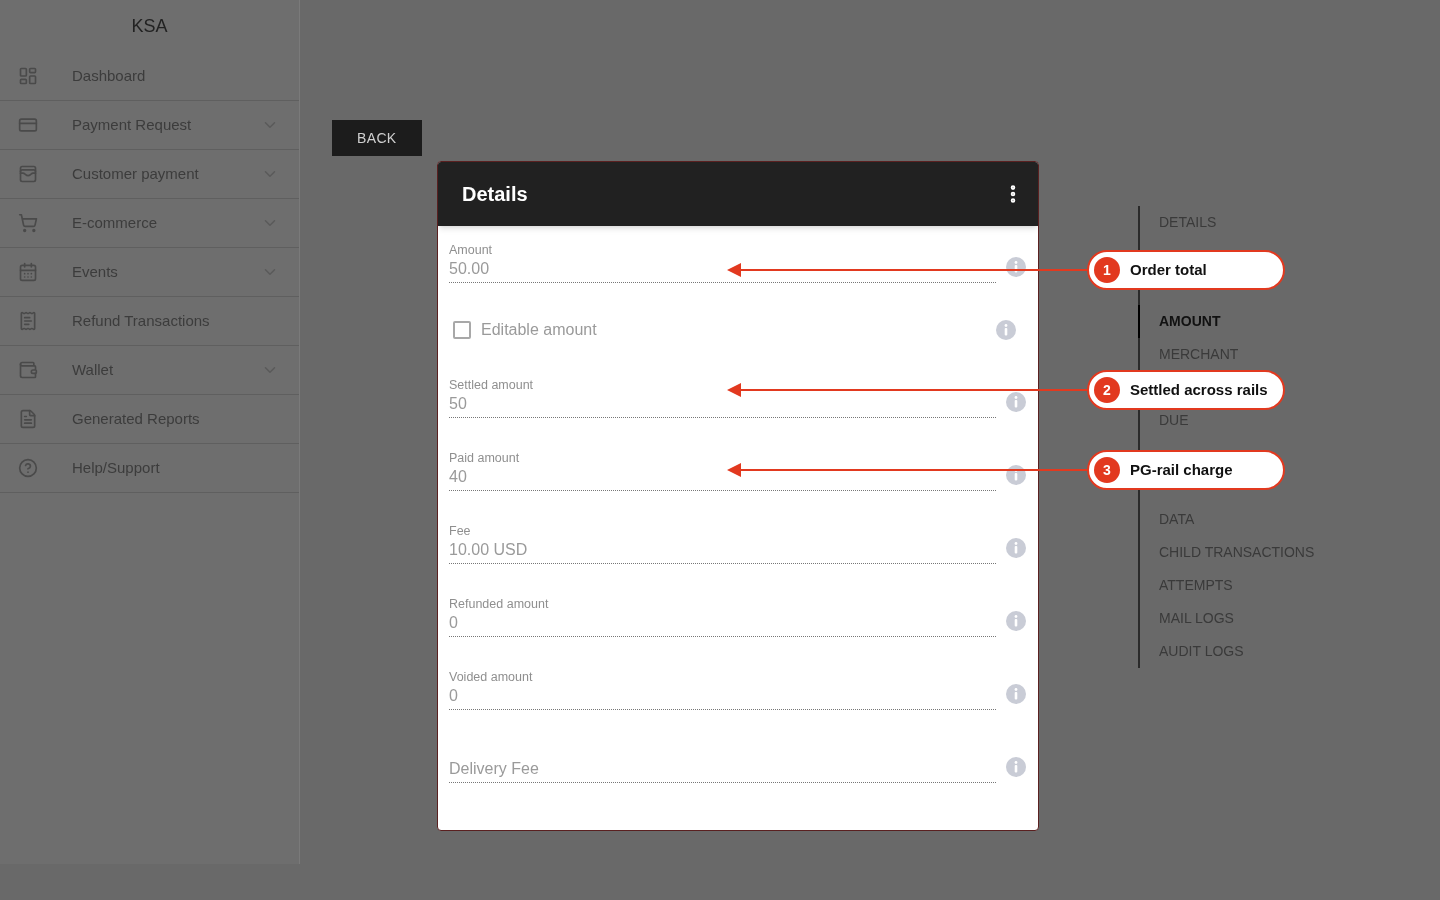 The width and height of the screenshot is (1440, 900). I want to click on section-nav-item: AMOUNT, so click(1190, 321).